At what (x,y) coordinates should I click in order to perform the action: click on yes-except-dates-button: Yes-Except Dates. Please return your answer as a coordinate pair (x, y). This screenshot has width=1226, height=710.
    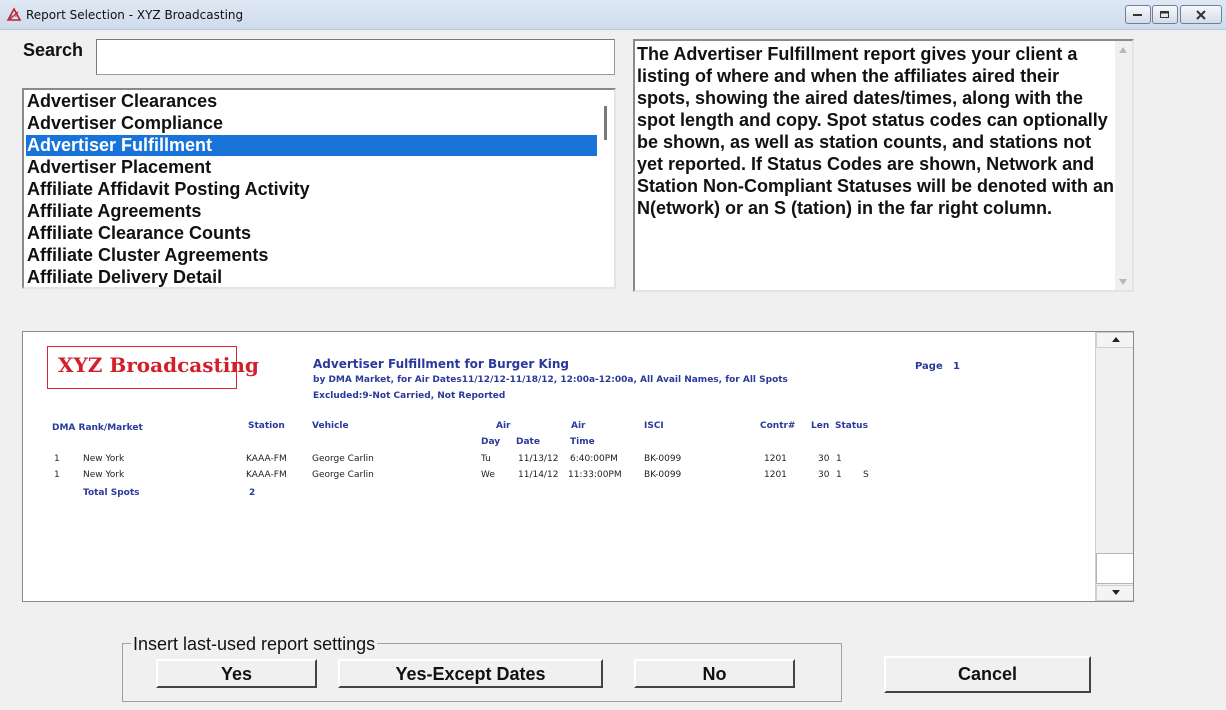
    Looking at the image, I should click on (470, 673).